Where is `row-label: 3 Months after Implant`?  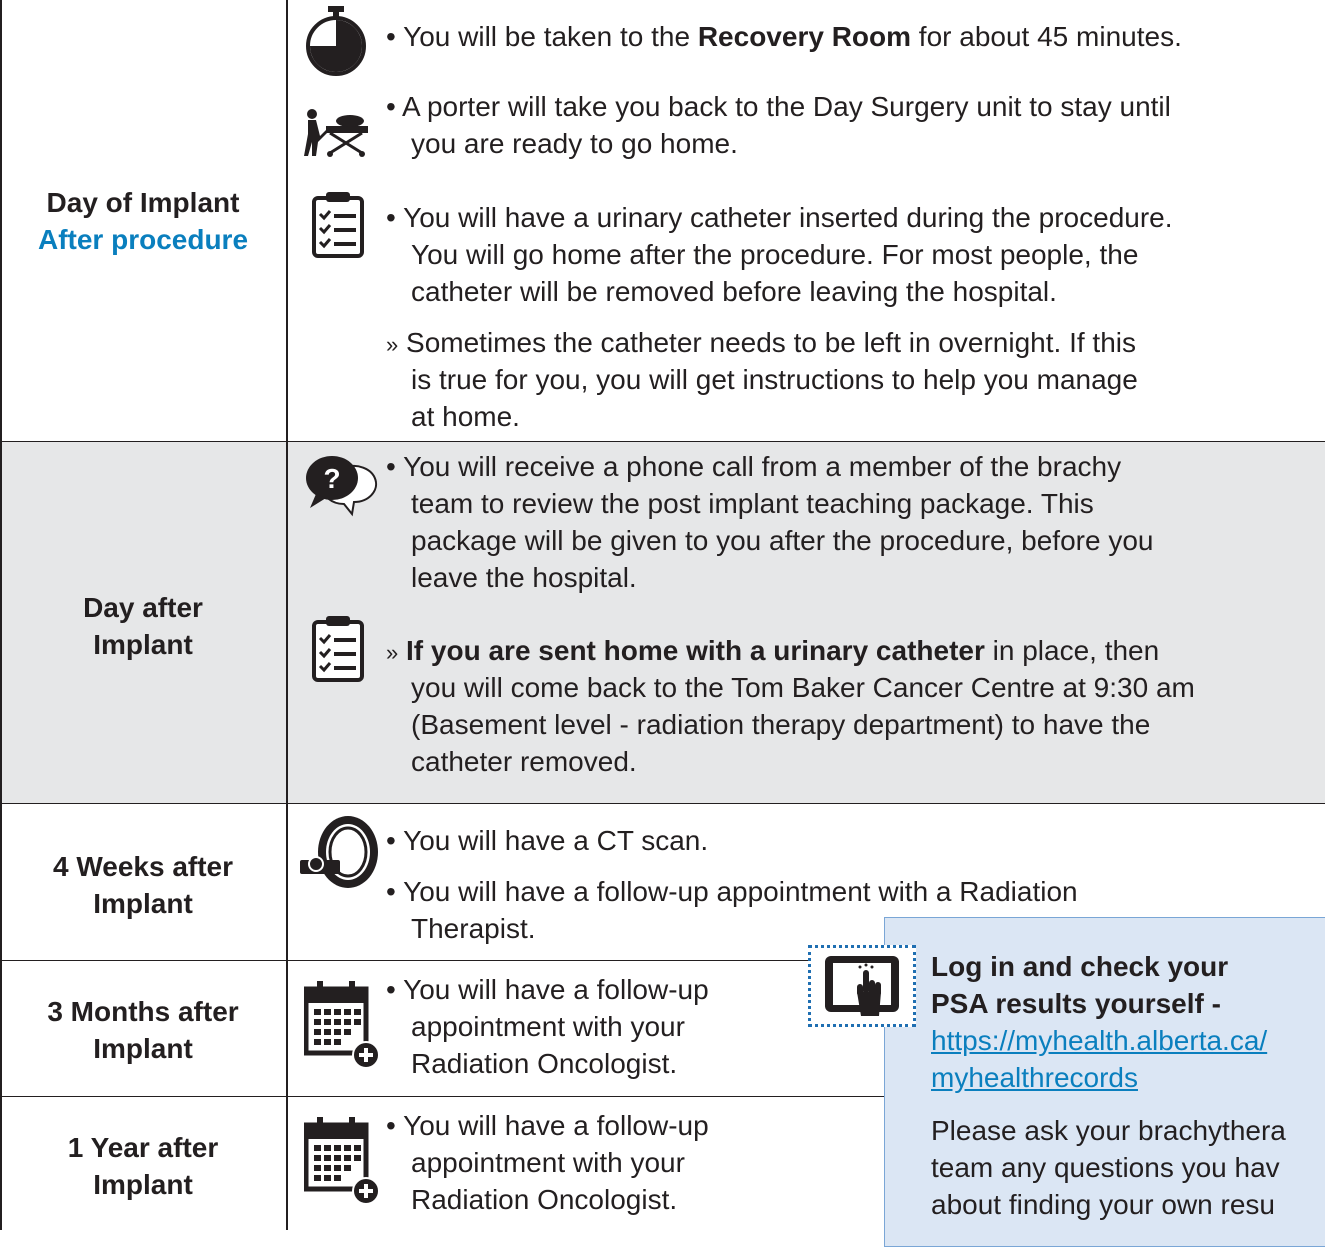 row-label: 3 Months after Implant is located at coordinates (143, 1030).